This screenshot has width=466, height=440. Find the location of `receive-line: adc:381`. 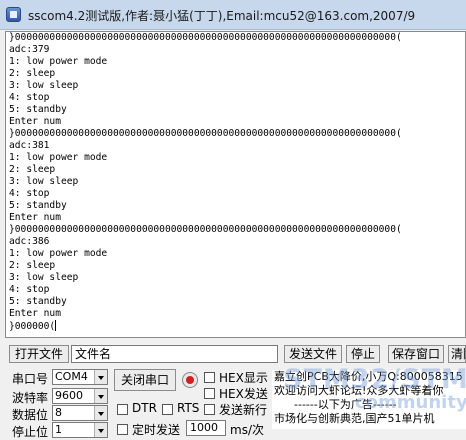

receive-line: adc:381 is located at coordinates (29, 145).